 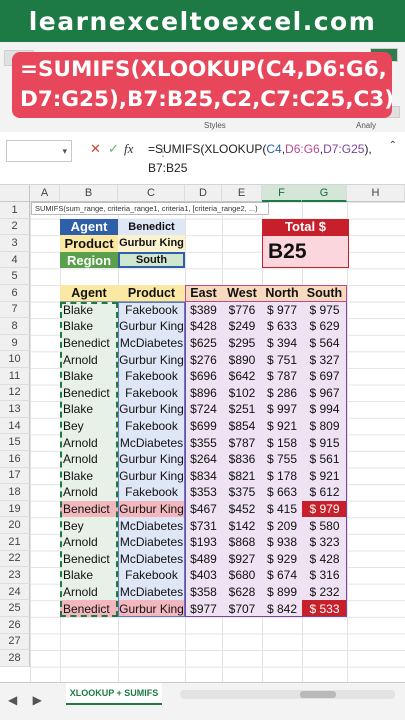 I want to click on row-header-8: 8, so click(x=15, y=326).